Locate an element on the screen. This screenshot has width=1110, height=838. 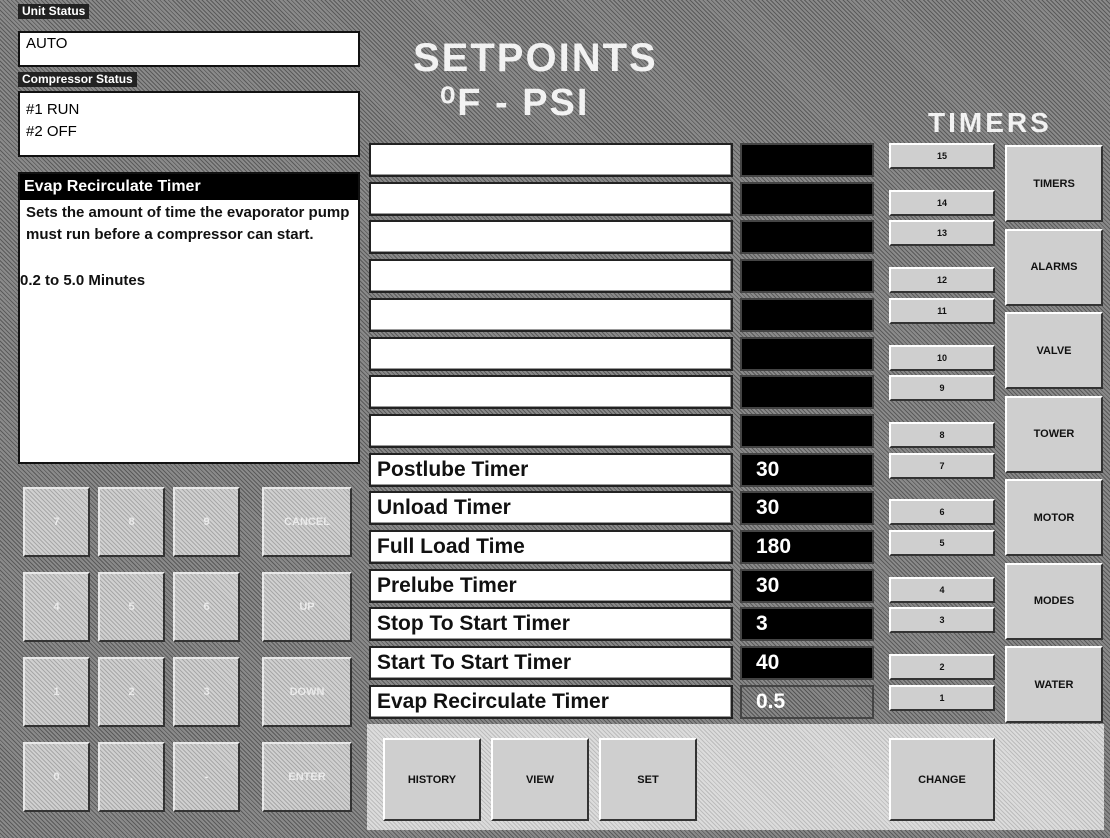
key-7: 7 is located at coordinates (56, 522).